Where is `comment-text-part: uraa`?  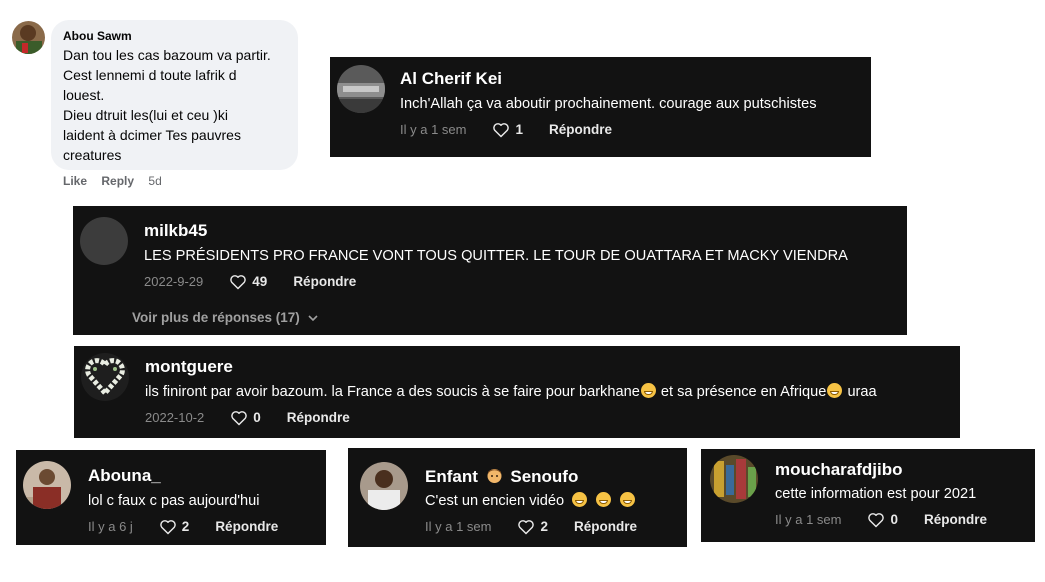 comment-text-part: uraa is located at coordinates (860, 392).